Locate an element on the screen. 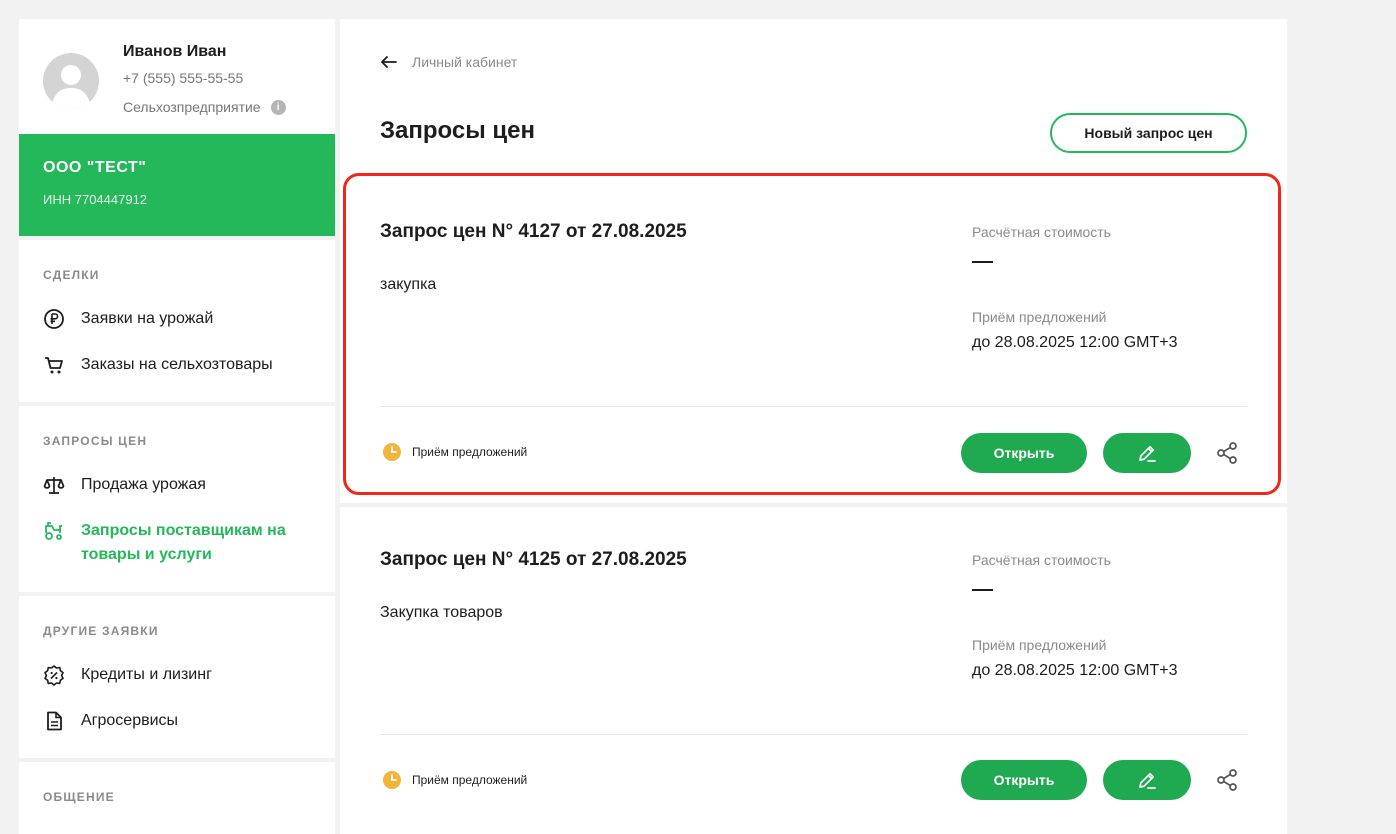  breadcrumb: Личный кабинет is located at coordinates (448, 62).